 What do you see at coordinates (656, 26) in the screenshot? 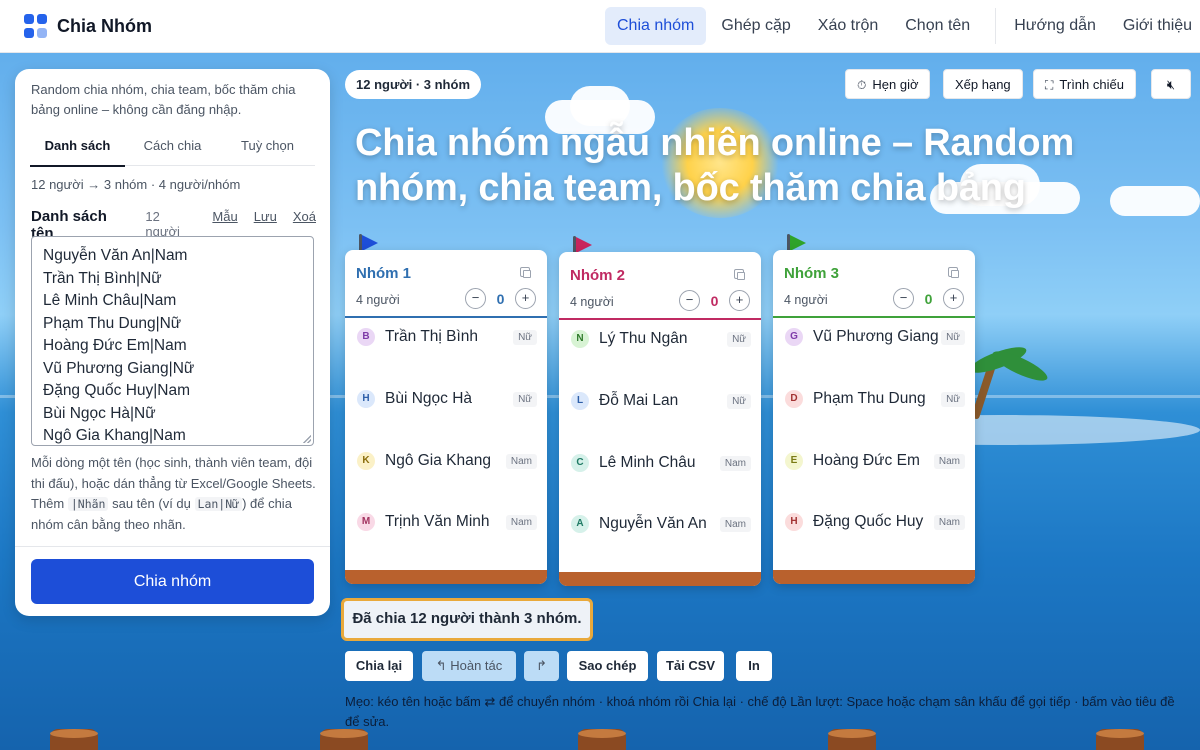
I see `nav-item-chia-nhom: Chia nhóm` at bounding box center [656, 26].